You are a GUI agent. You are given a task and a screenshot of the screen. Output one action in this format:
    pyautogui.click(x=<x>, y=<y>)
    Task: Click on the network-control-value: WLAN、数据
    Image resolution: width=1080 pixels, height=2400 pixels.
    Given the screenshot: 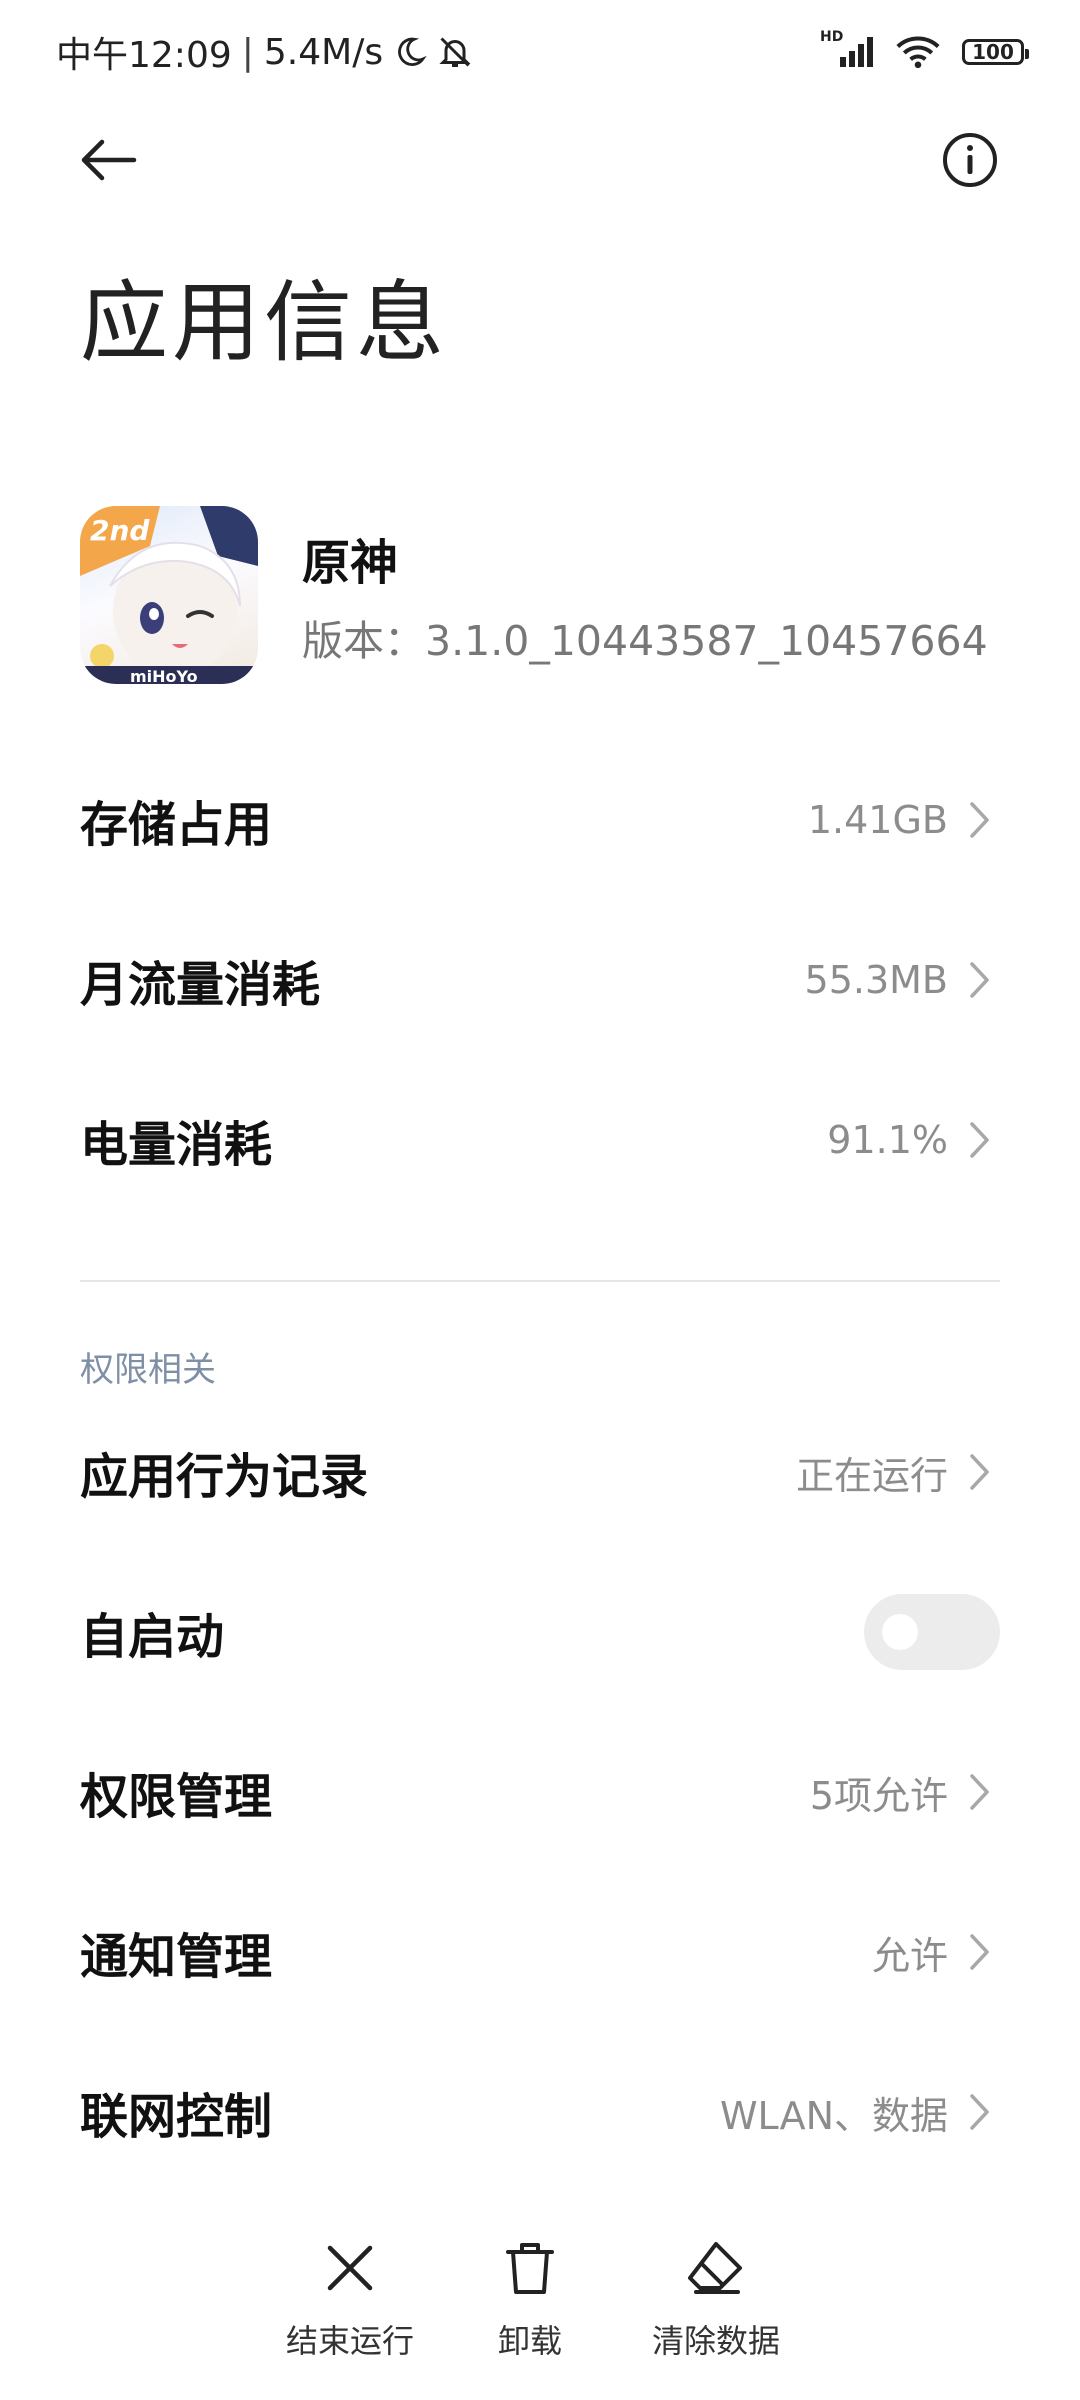 What is the action you would take?
    pyautogui.click(x=833, y=2115)
    